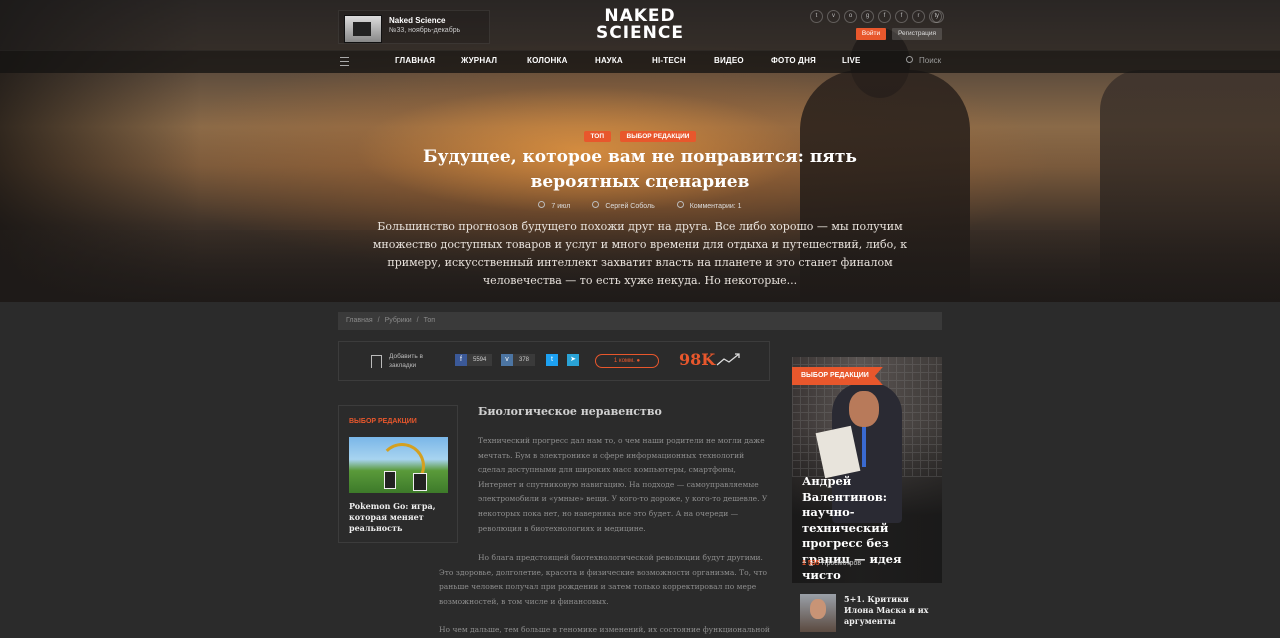 The width and height of the screenshot is (1280, 638). I want to click on telegram-share-button: ➤, so click(573, 361).